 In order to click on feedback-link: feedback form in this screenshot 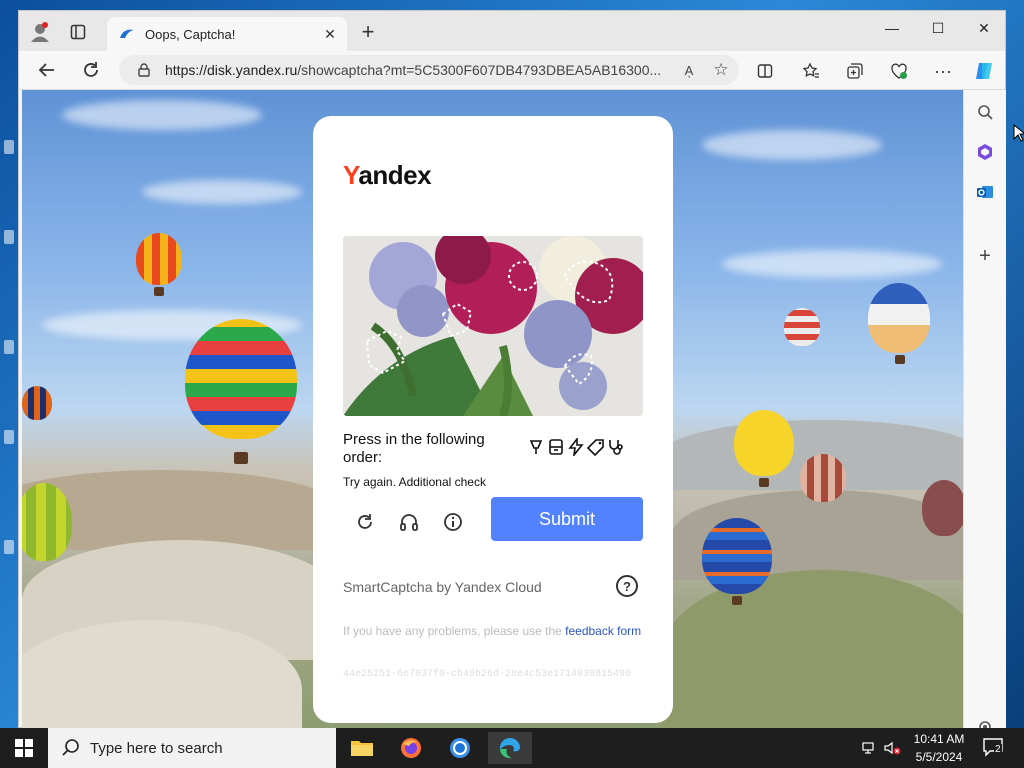, I will do `click(603, 631)`.